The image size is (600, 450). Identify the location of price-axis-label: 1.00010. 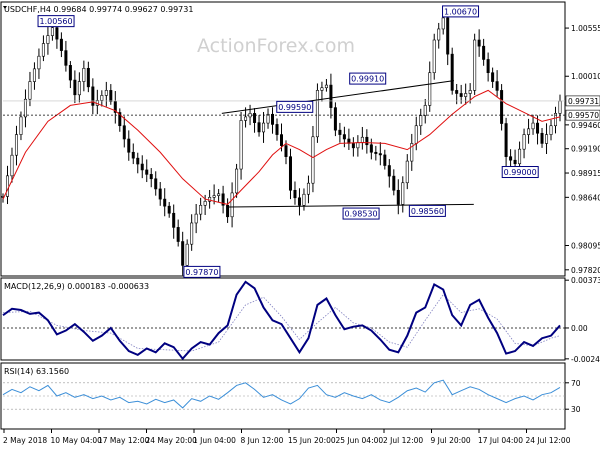
(585, 76).